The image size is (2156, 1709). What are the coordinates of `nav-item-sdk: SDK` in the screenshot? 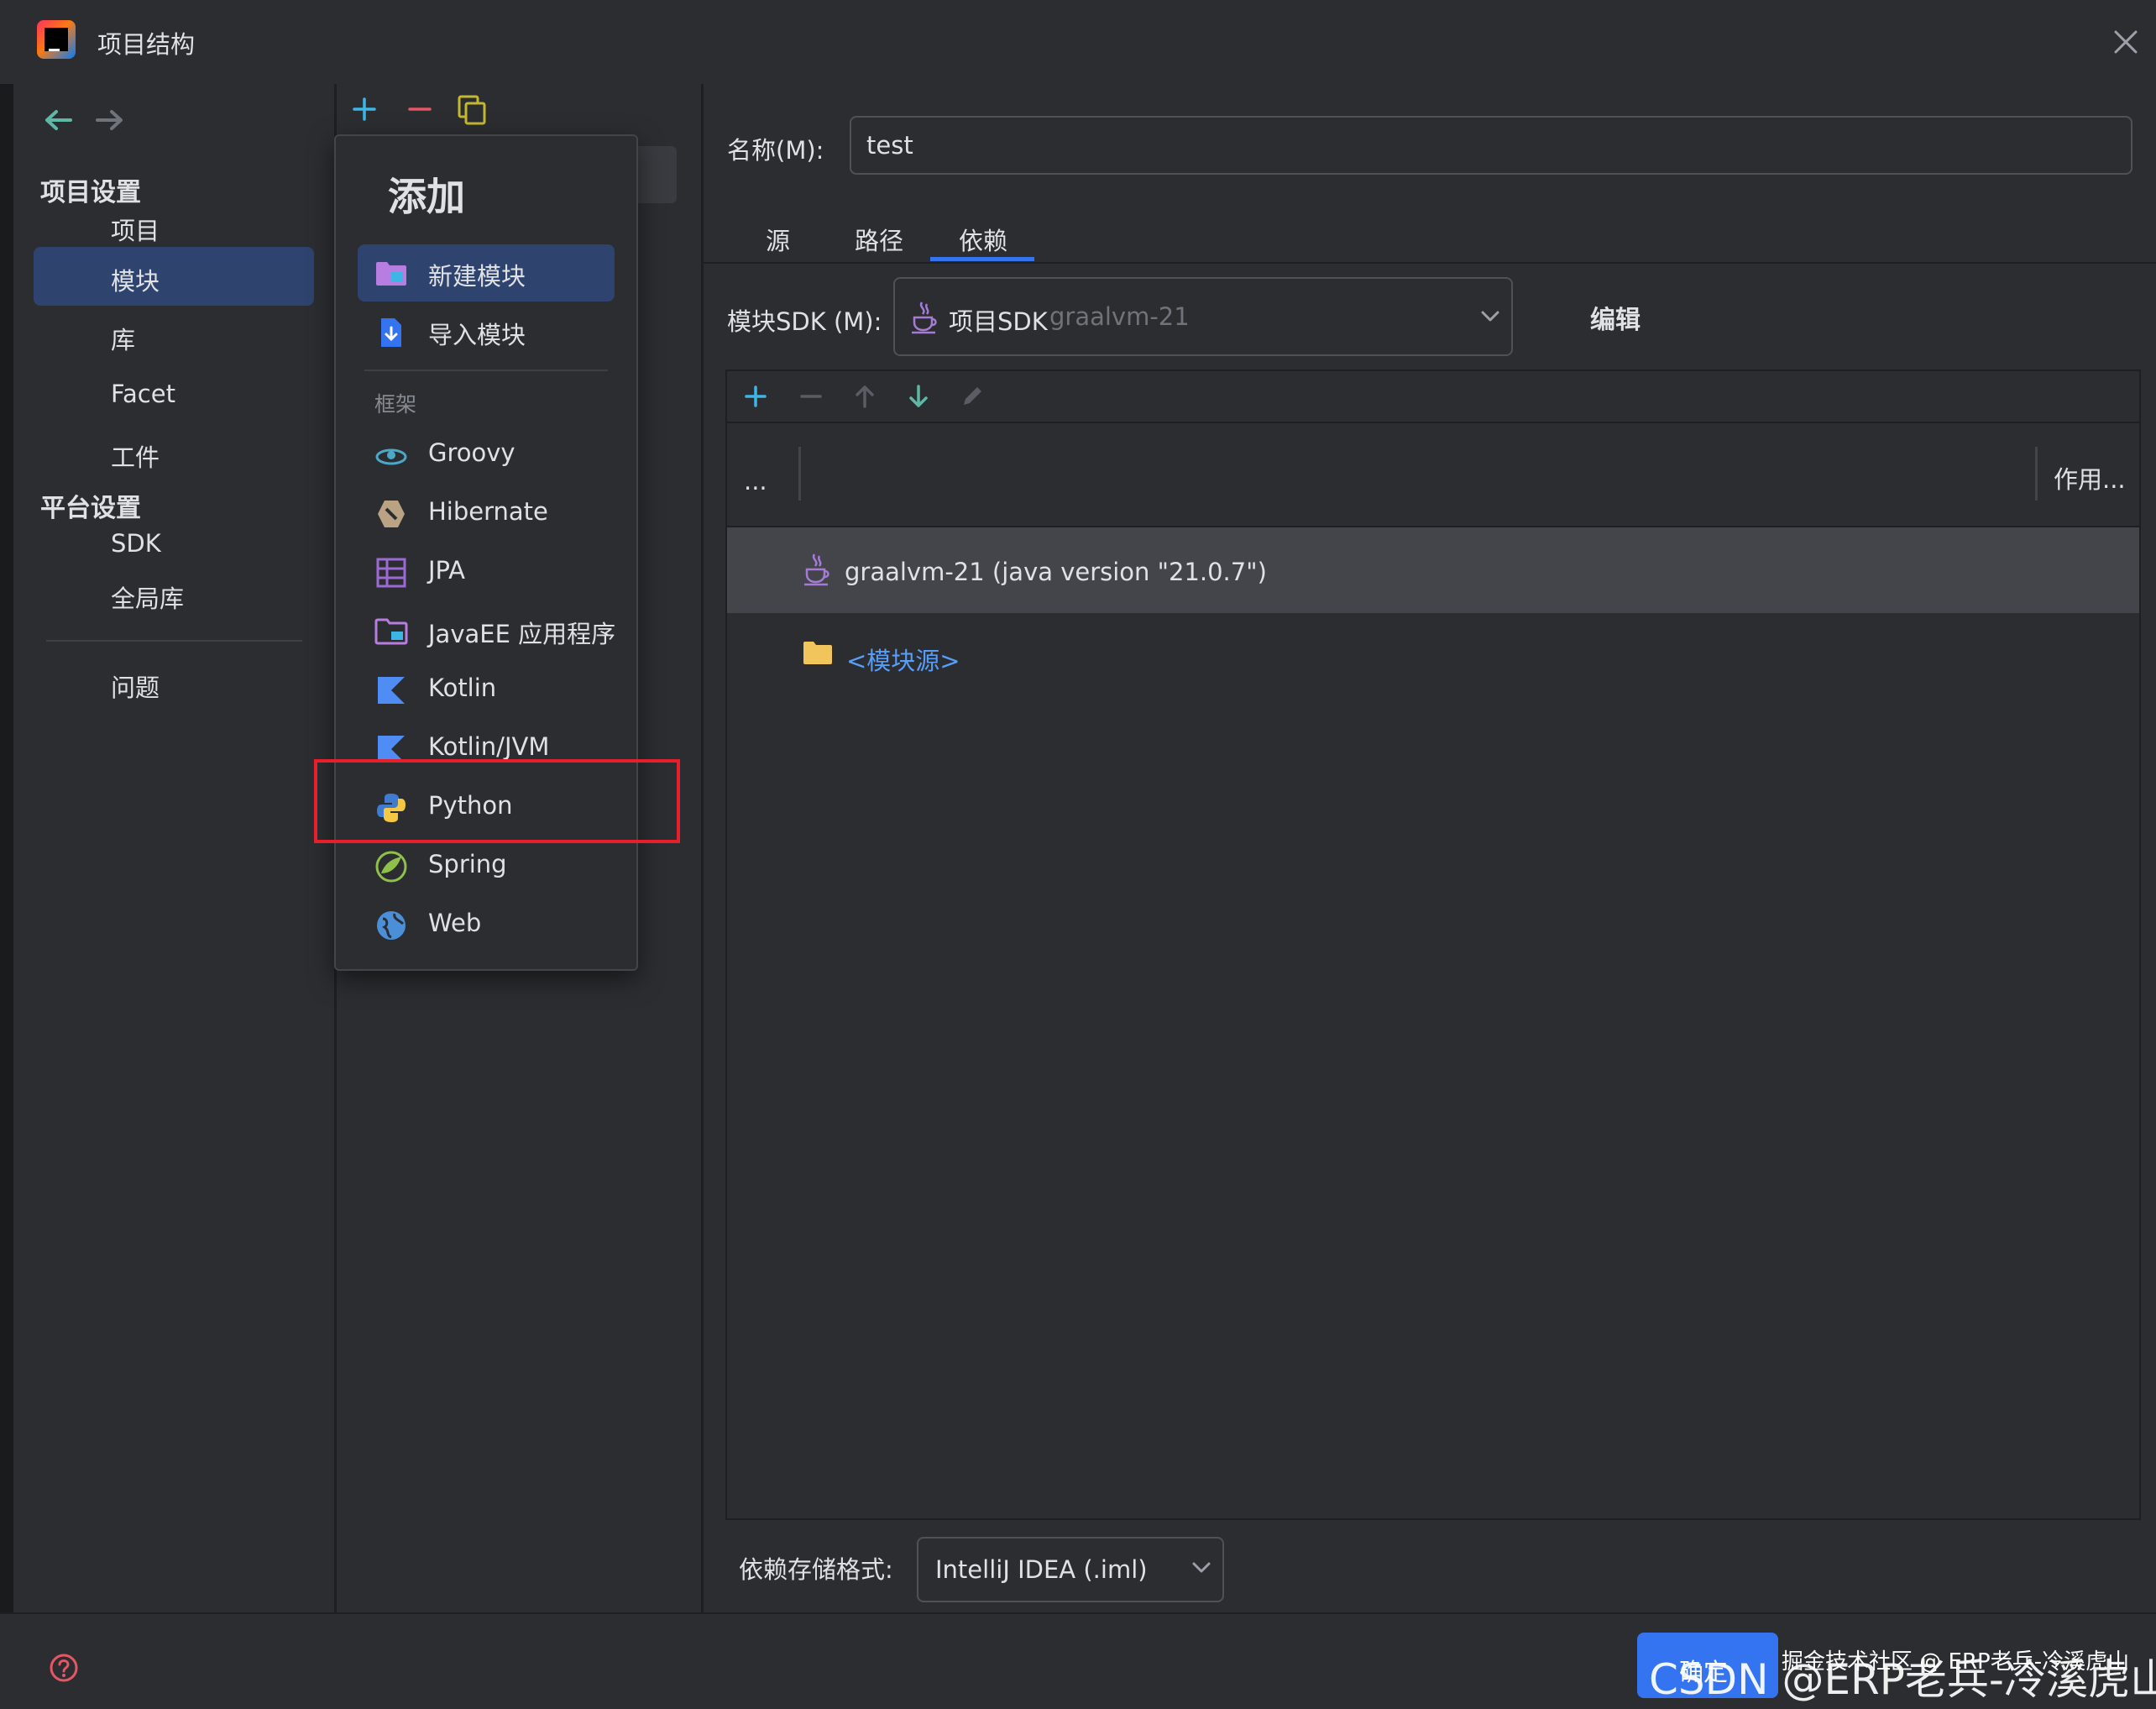 It's located at (136, 543).